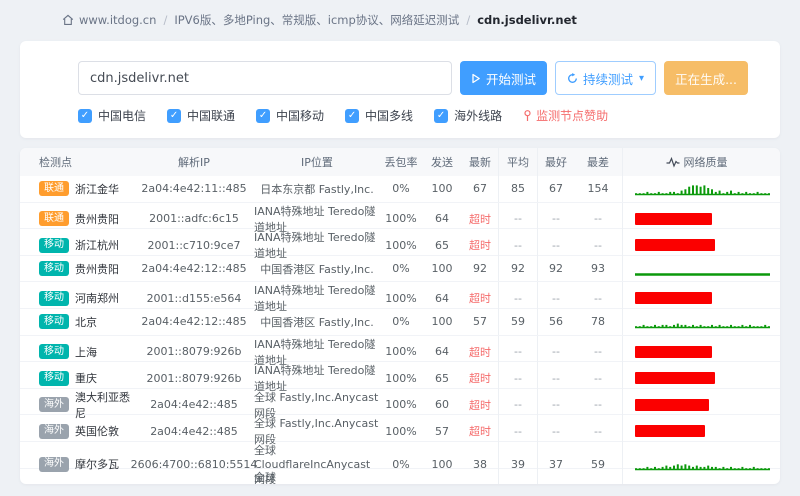 Image resolution: width=800 pixels, height=496 pixels. What do you see at coordinates (476, 78) in the screenshot?
I see `play-icon` at bounding box center [476, 78].